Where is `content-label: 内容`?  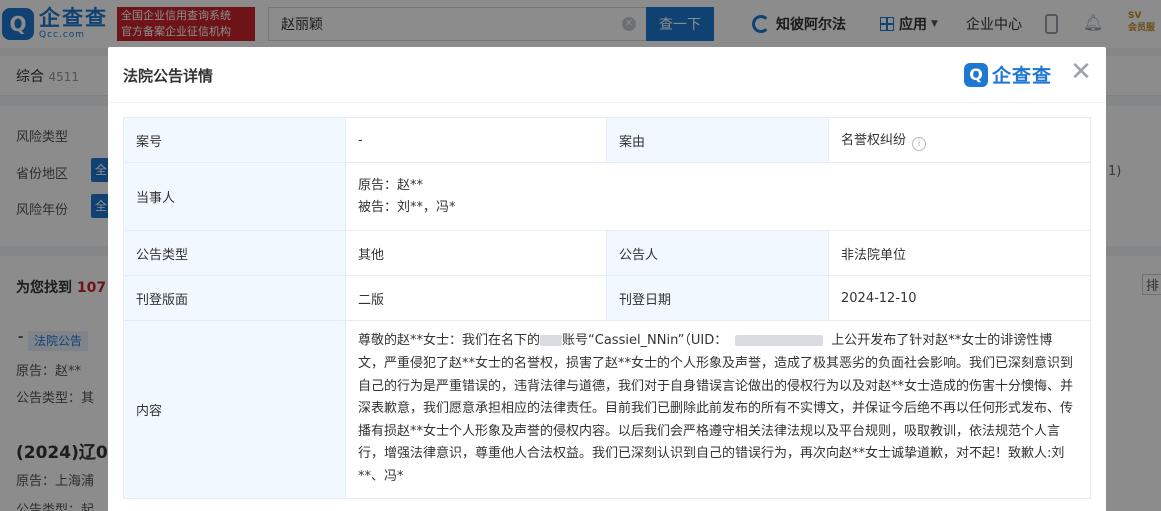
content-label: 内容 is located at coordinates (234, 409).